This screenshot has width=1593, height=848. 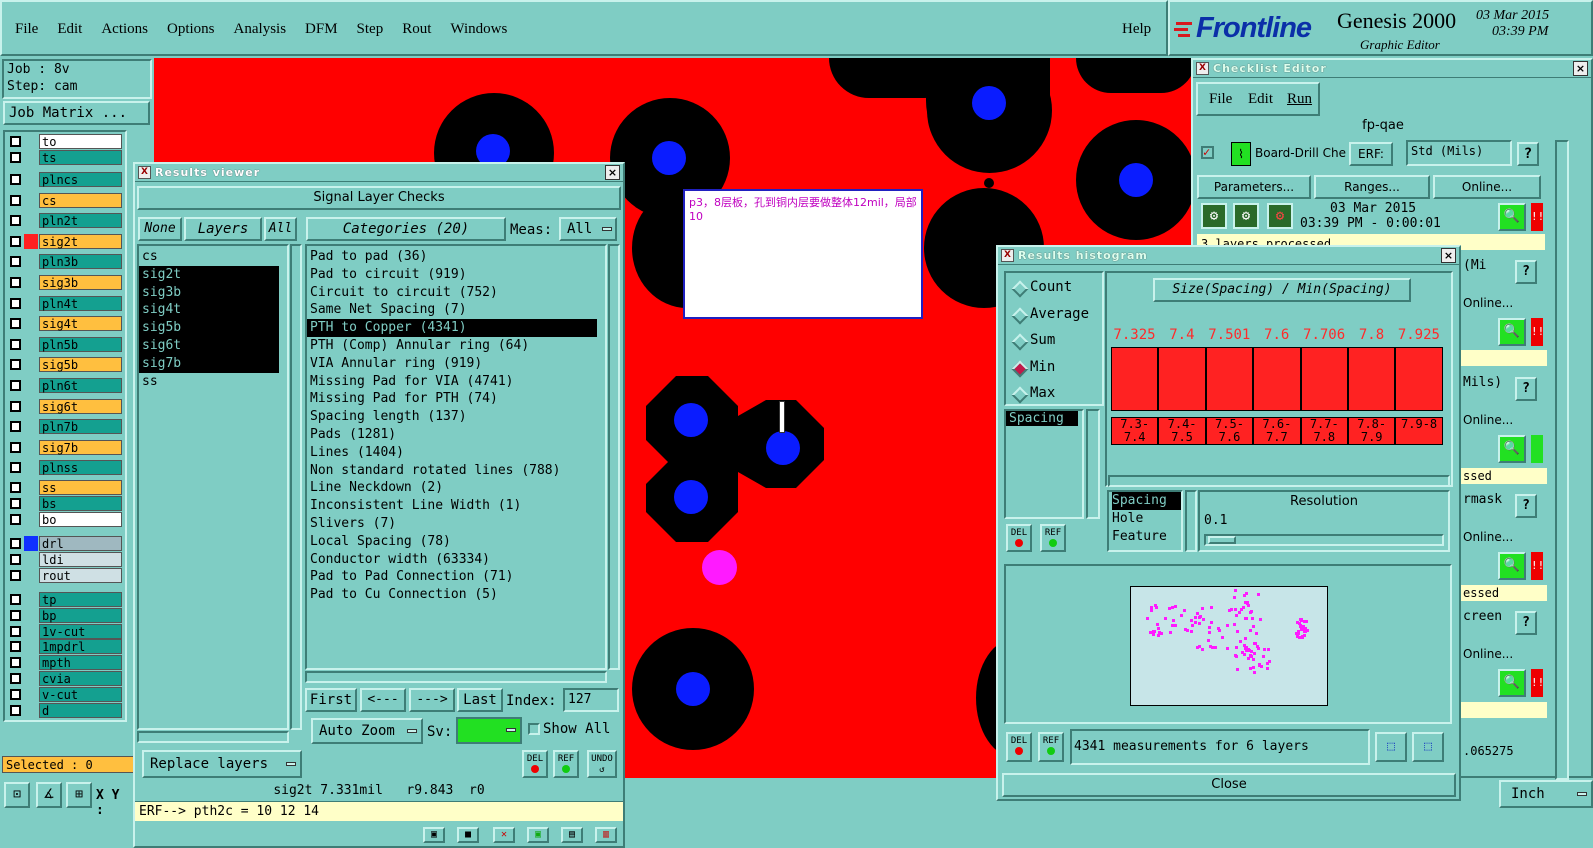 What do you see at coordinates (49, 795) in the screenshot?
I see `tool-measure-icon: ∡` at bounding box center [49, 795].